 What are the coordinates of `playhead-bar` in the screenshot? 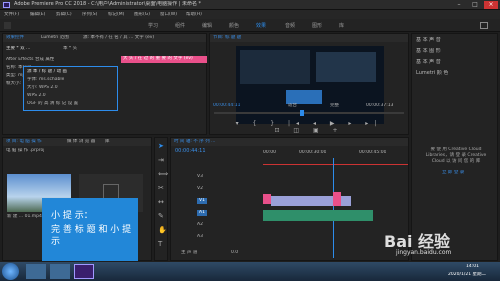 It's located at (309, 113).